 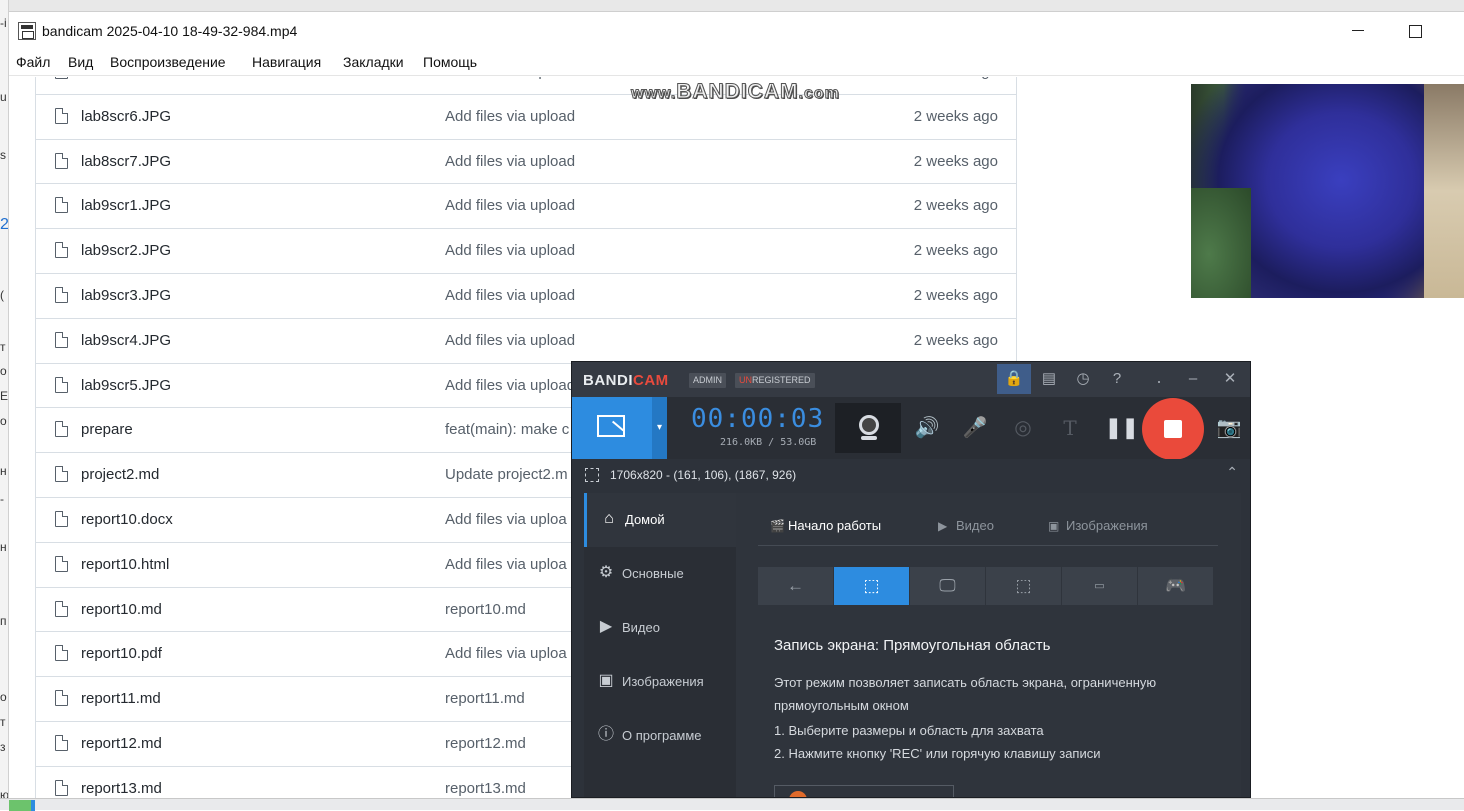 What do you see at coordinates (1173, 429) in the screenshot?
I see `stop-record-button` at bounding box center [1173, 429].